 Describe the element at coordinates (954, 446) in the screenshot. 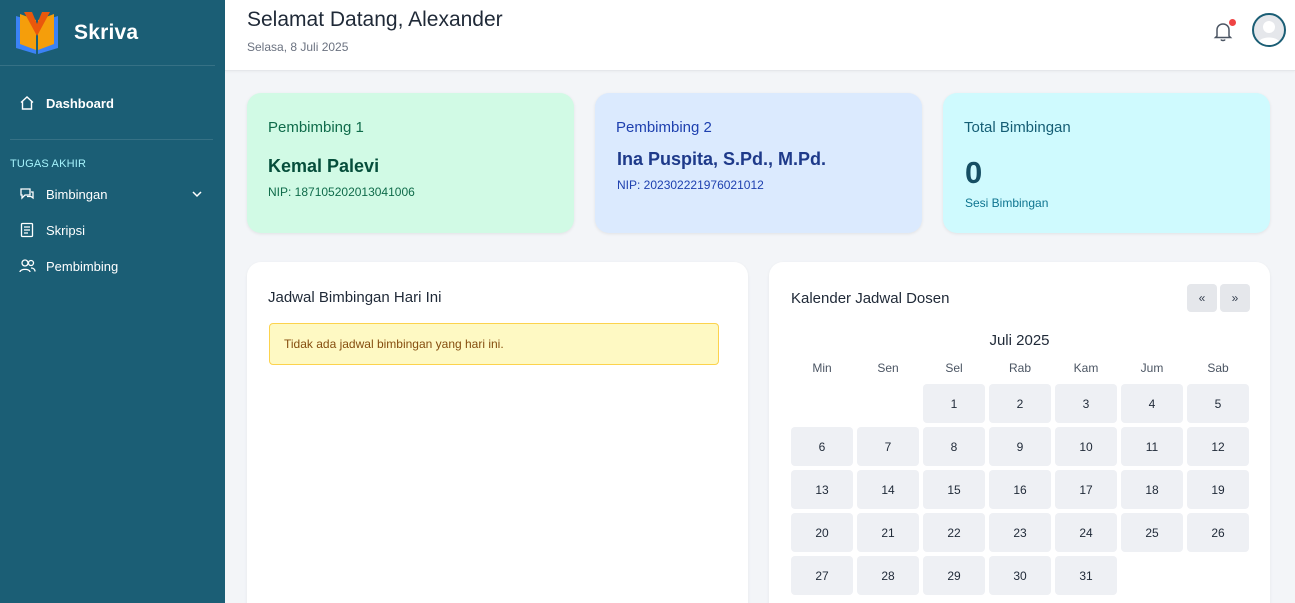

I see `calendar-day: 8` at that location.